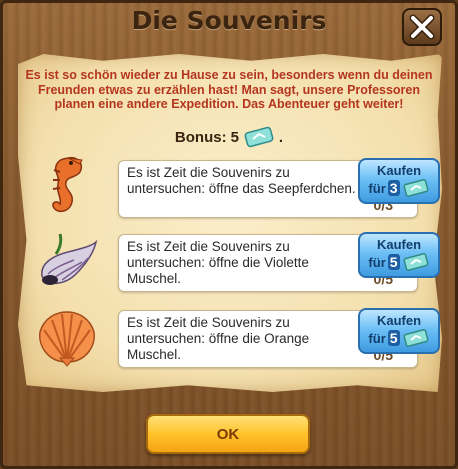  What do you see at coordinates (229, 137) in the screenshot?
I see `bonus-row: Bonus: 5 .` at bounding box center [229, 137].